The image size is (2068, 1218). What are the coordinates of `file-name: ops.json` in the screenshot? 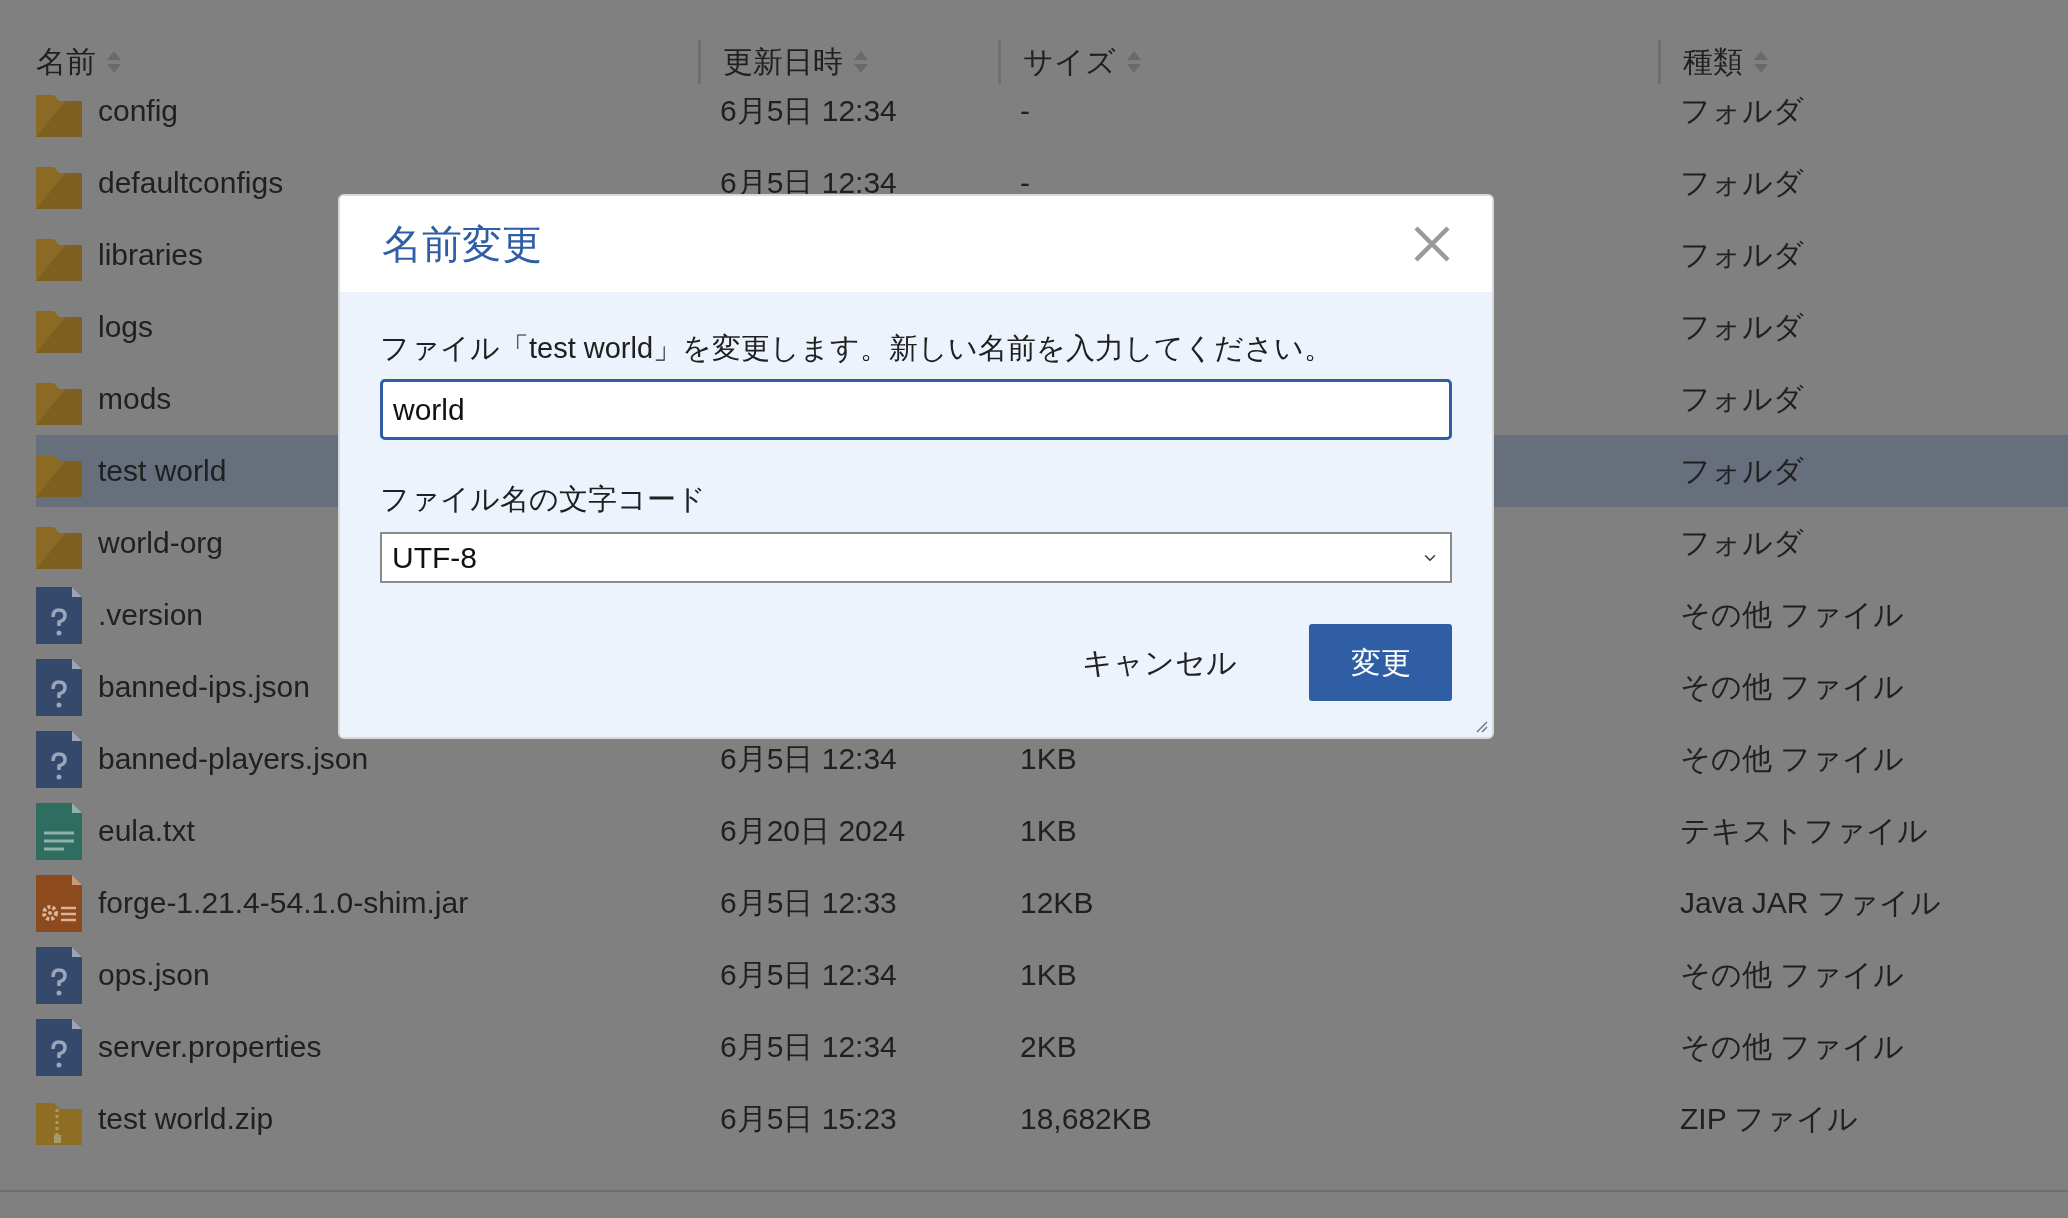 It's located at (154, 975).